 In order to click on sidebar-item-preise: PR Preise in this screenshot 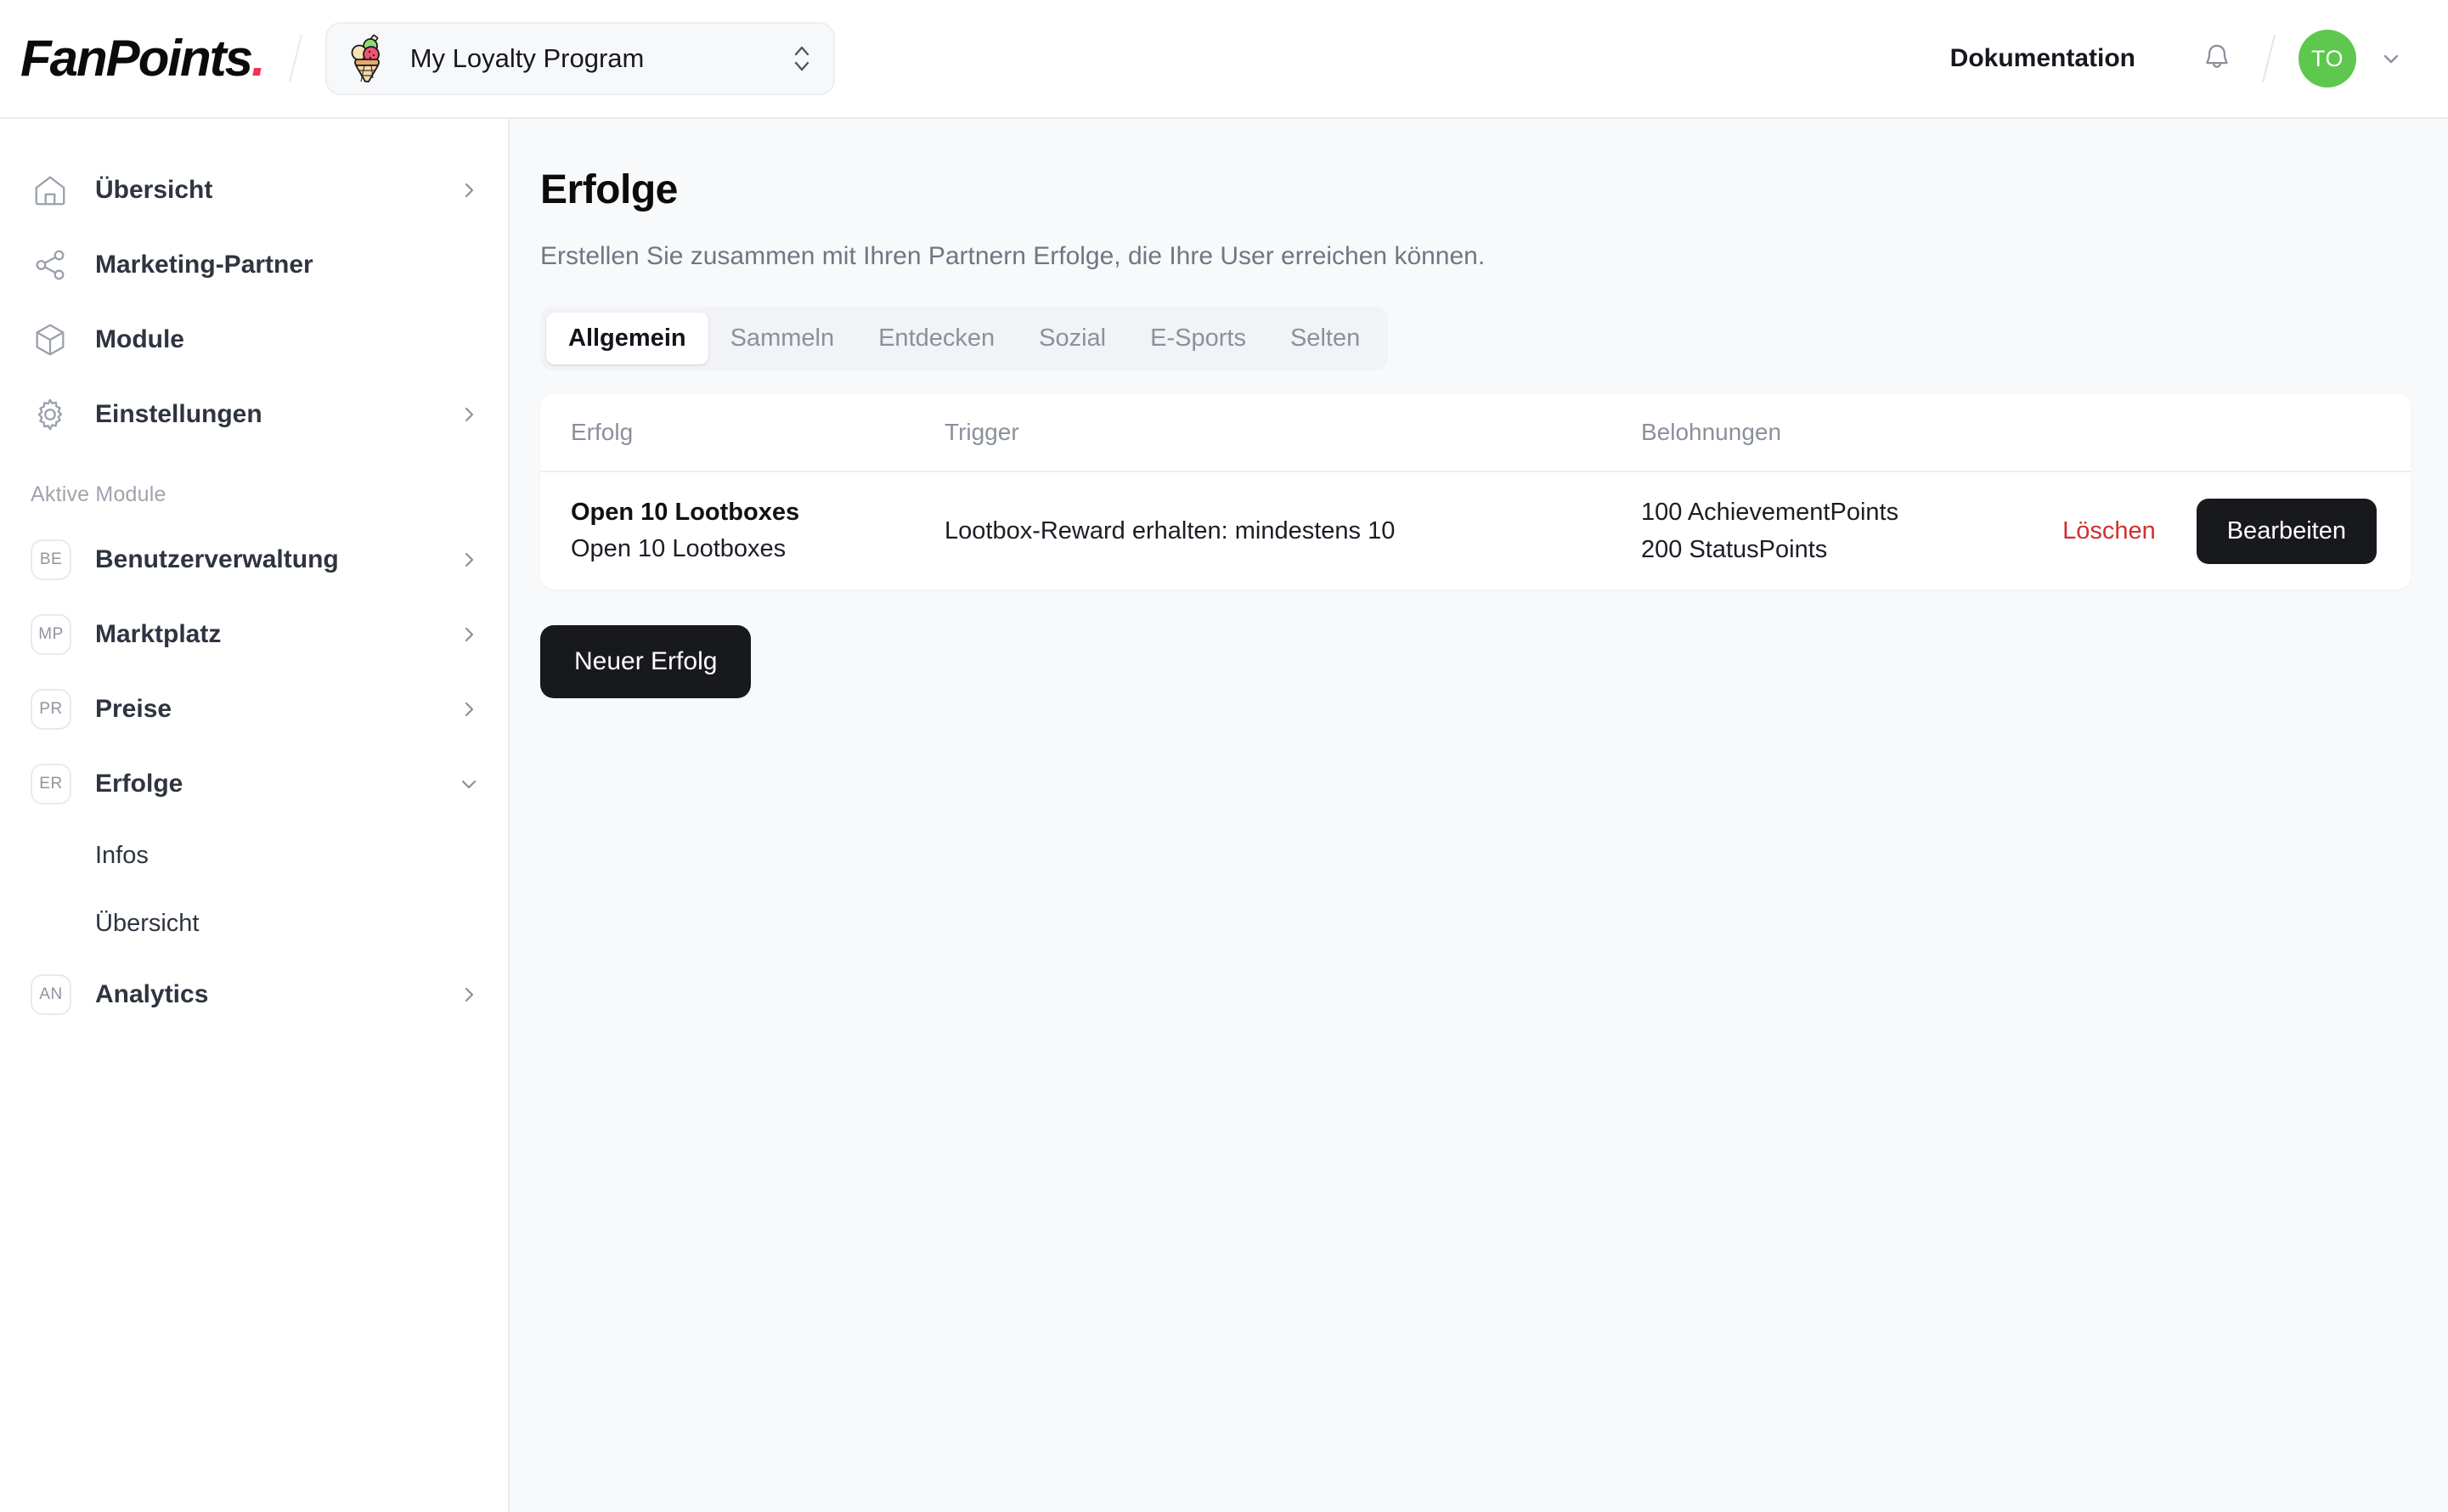, I will do `click(254, 709)`.